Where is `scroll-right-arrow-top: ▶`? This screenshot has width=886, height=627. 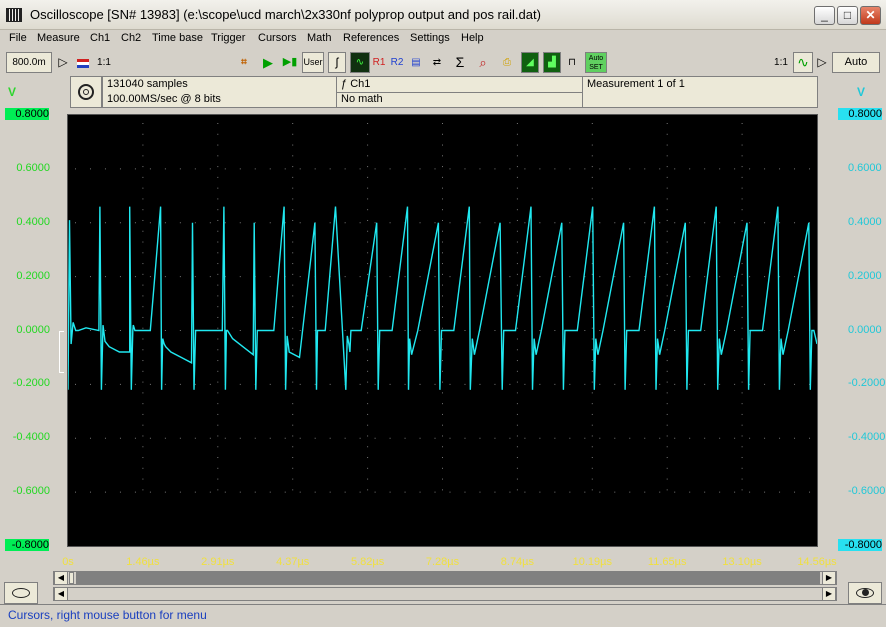
scroll-right-arrow-top: ▶ is located at coordinates (829, 578).